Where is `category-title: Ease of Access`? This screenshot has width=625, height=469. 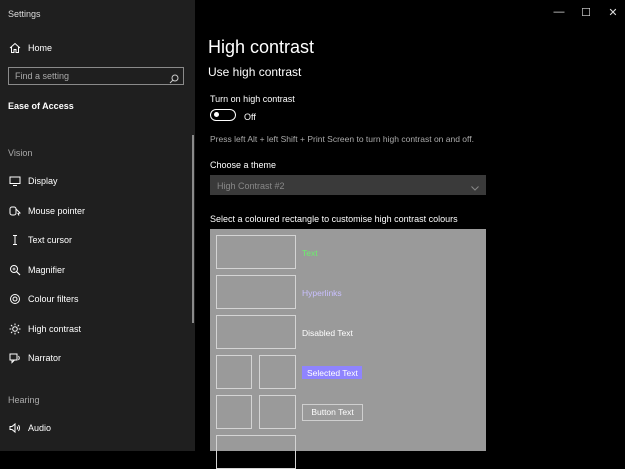 category-title: Ease of Access is located at coordinates (41, 106).